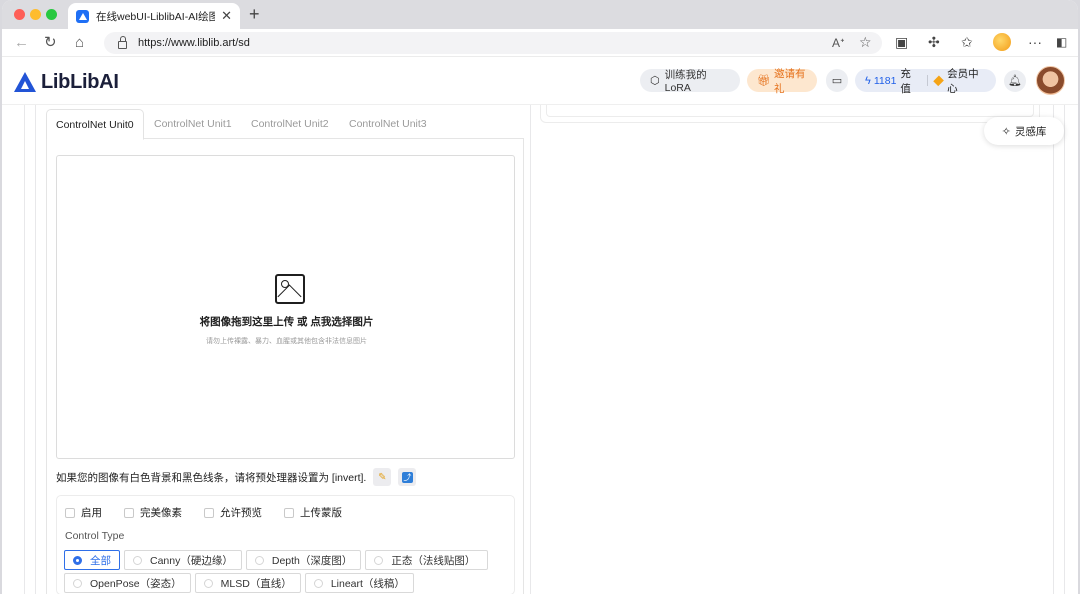 This screenshot has width=1080, height=594. Describe the element at coordinates (764, 81) in the screenshot. I see `gift-icon: 🎁︎` at that location.